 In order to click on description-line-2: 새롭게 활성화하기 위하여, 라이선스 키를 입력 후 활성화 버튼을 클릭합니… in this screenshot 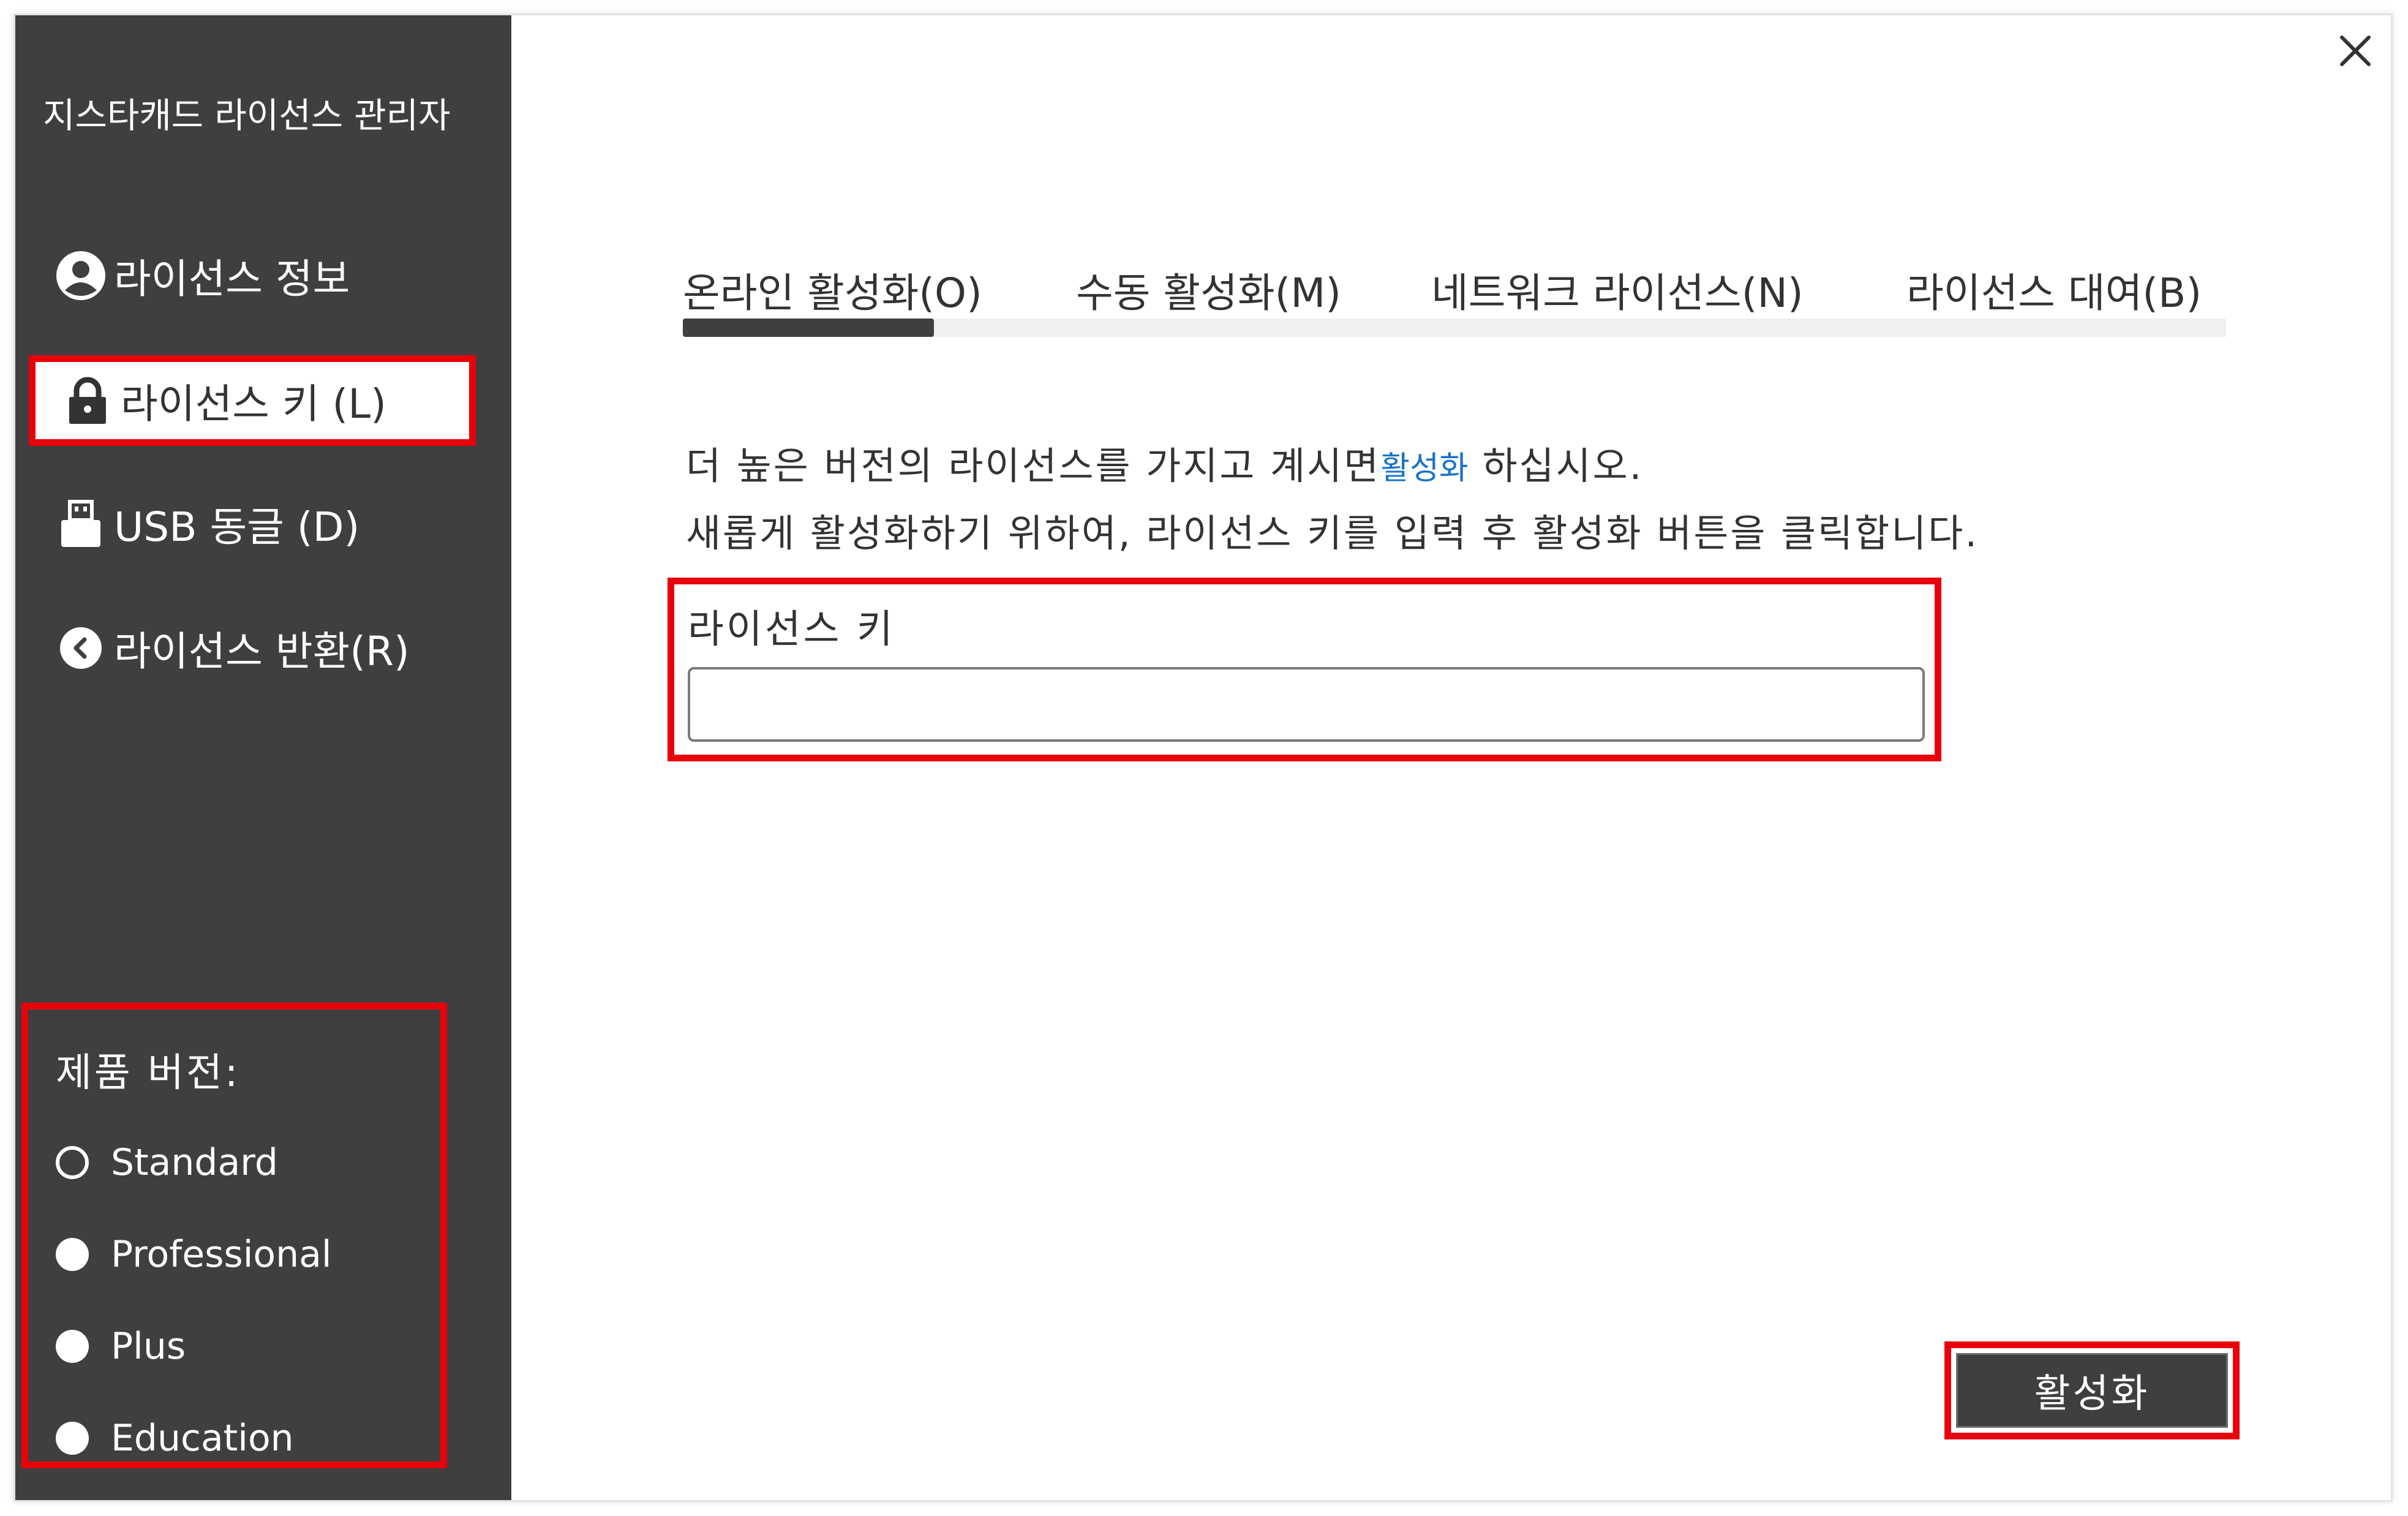, I will do `click(1332, 533)`.